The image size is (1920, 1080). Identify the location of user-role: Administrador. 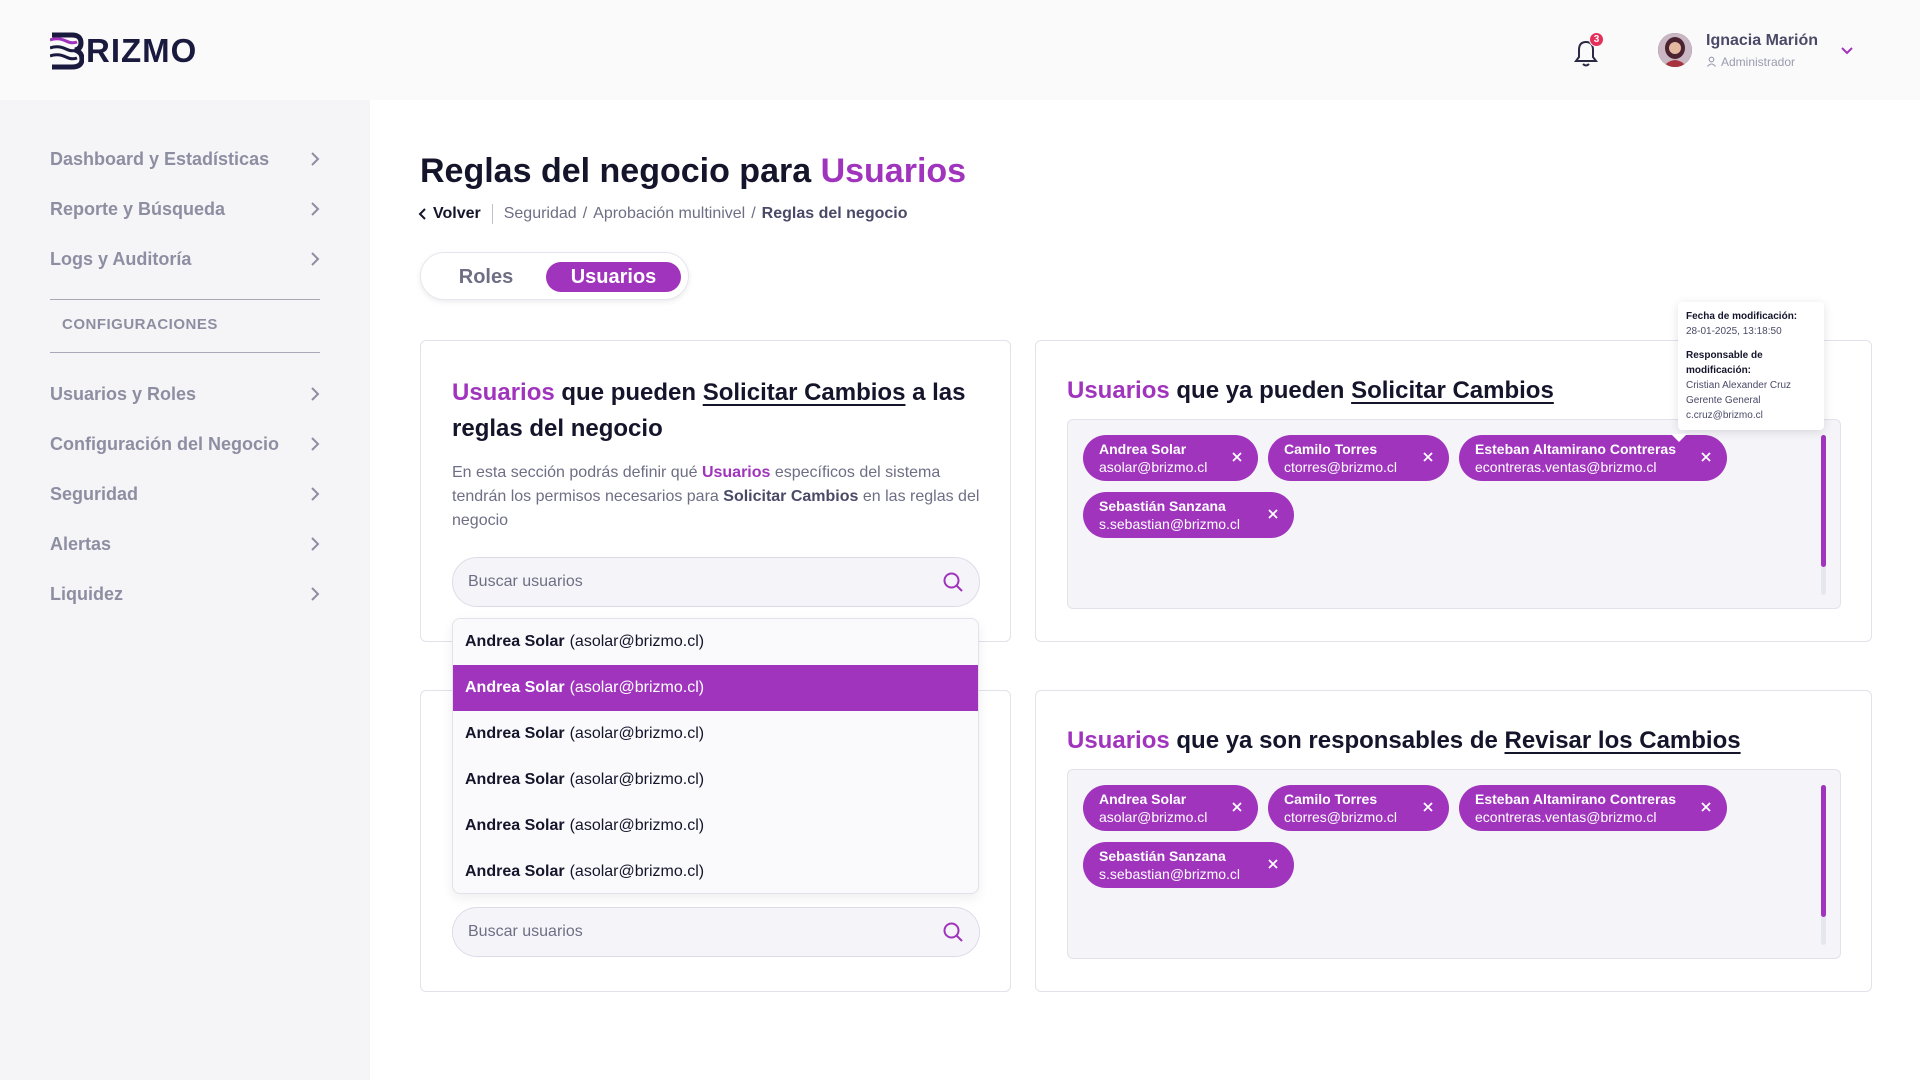
(1762, 62).